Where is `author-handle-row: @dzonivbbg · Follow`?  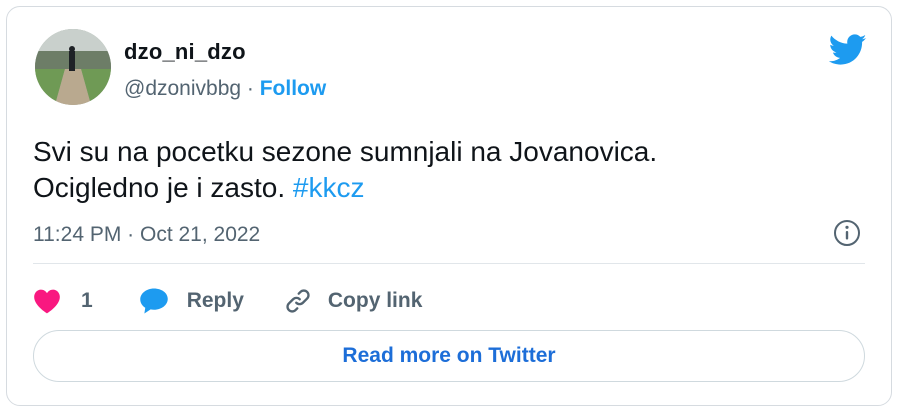 author-handle-row: @dzonivbbg · Follow is located at coordinates (225, 89).